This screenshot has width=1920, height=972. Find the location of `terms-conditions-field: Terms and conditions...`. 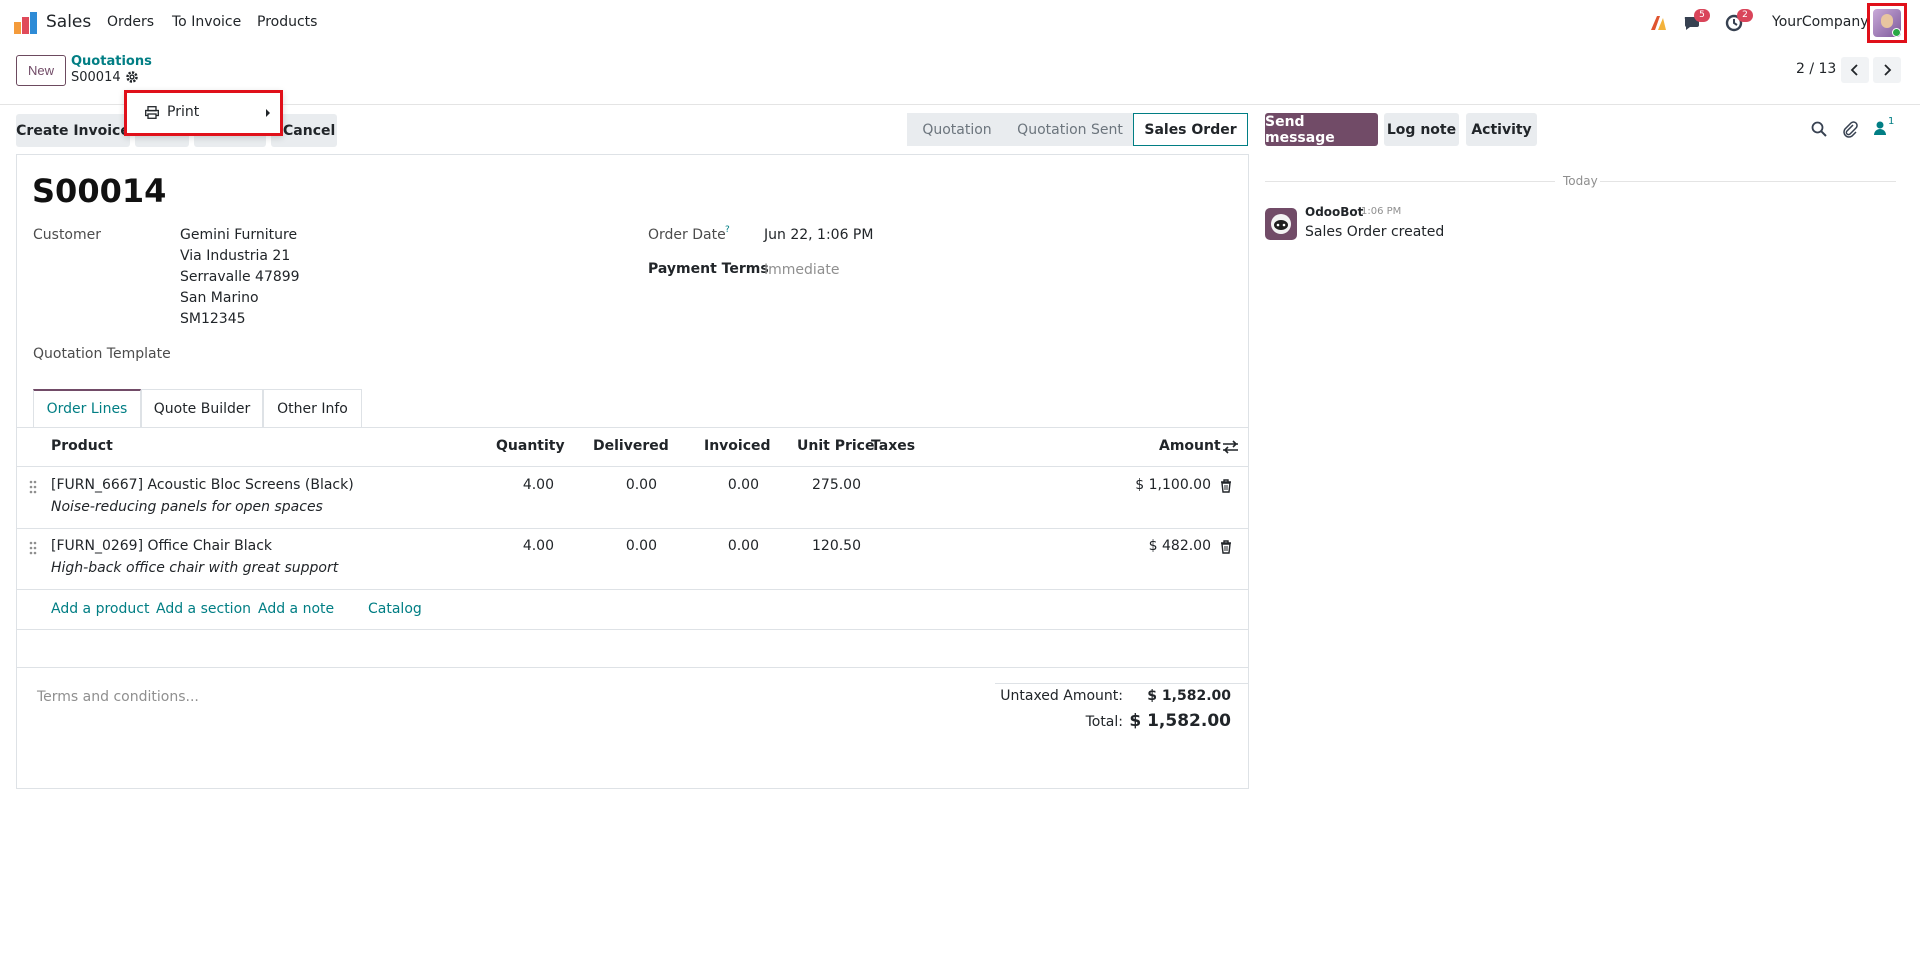

terms-conditions-field: Terms and conditions... is located at coordinates (118, 697).